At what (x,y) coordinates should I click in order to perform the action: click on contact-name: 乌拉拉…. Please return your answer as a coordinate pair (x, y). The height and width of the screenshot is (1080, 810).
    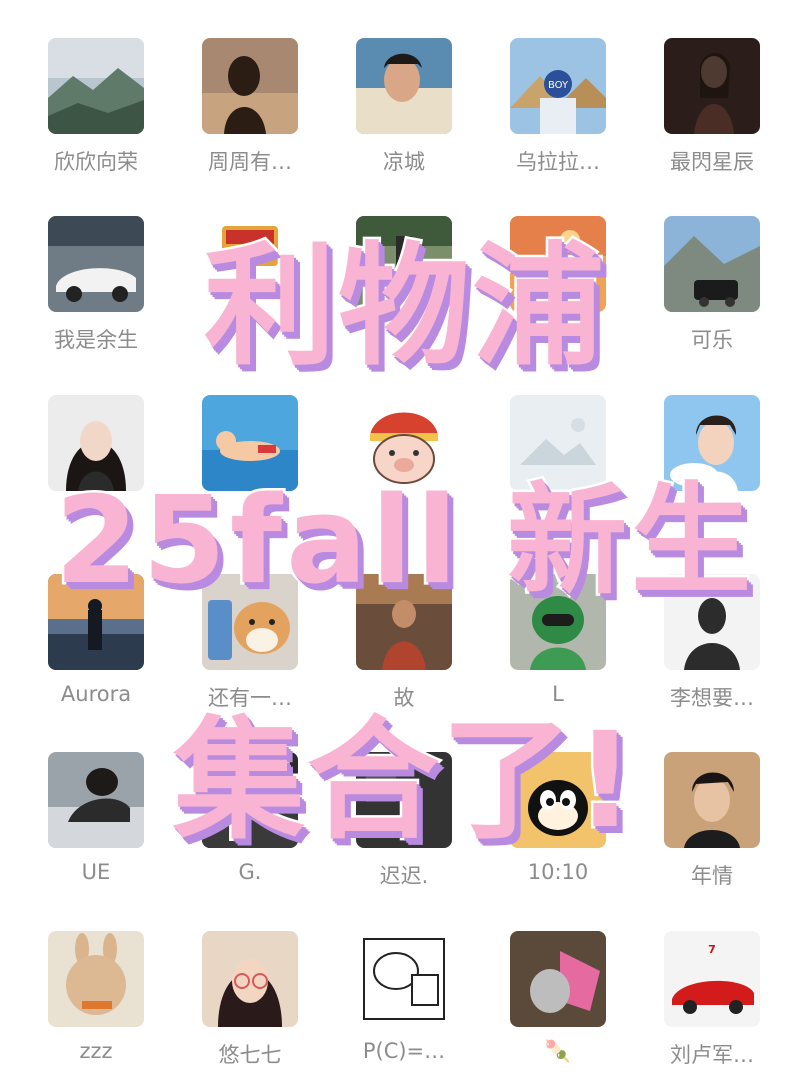
    Looking at the image, I should click on (558, 162).